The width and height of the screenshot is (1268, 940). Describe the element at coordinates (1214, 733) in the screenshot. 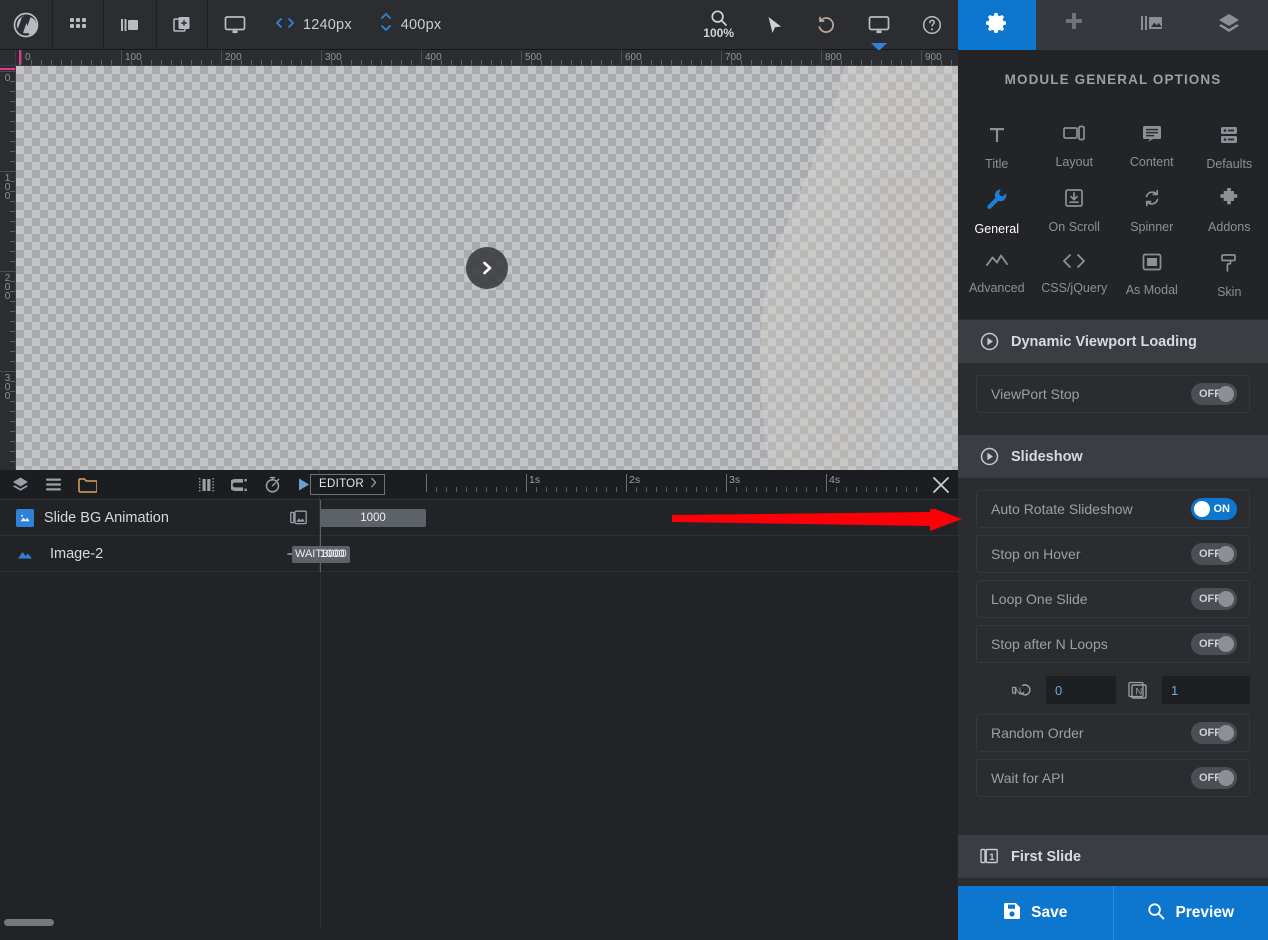

I see `toggle-random-order: OFF` at that location.